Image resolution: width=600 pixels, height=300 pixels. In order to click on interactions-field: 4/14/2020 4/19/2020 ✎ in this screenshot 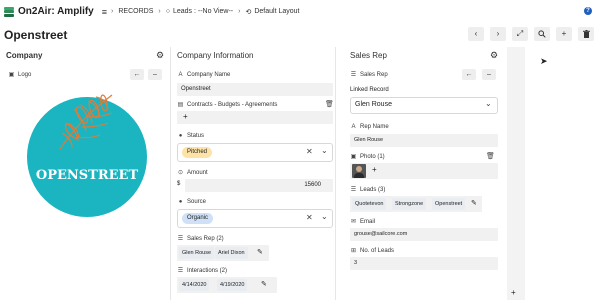, I will do `click(227, 285)`.